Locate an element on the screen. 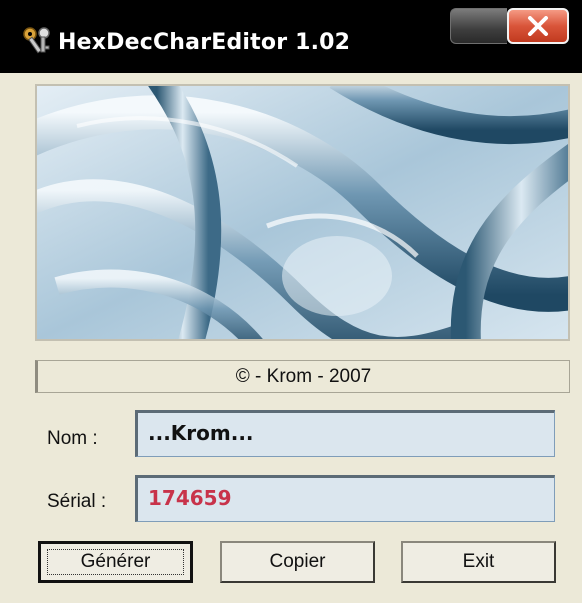  minimize-button is located at coordinates (478, 26).